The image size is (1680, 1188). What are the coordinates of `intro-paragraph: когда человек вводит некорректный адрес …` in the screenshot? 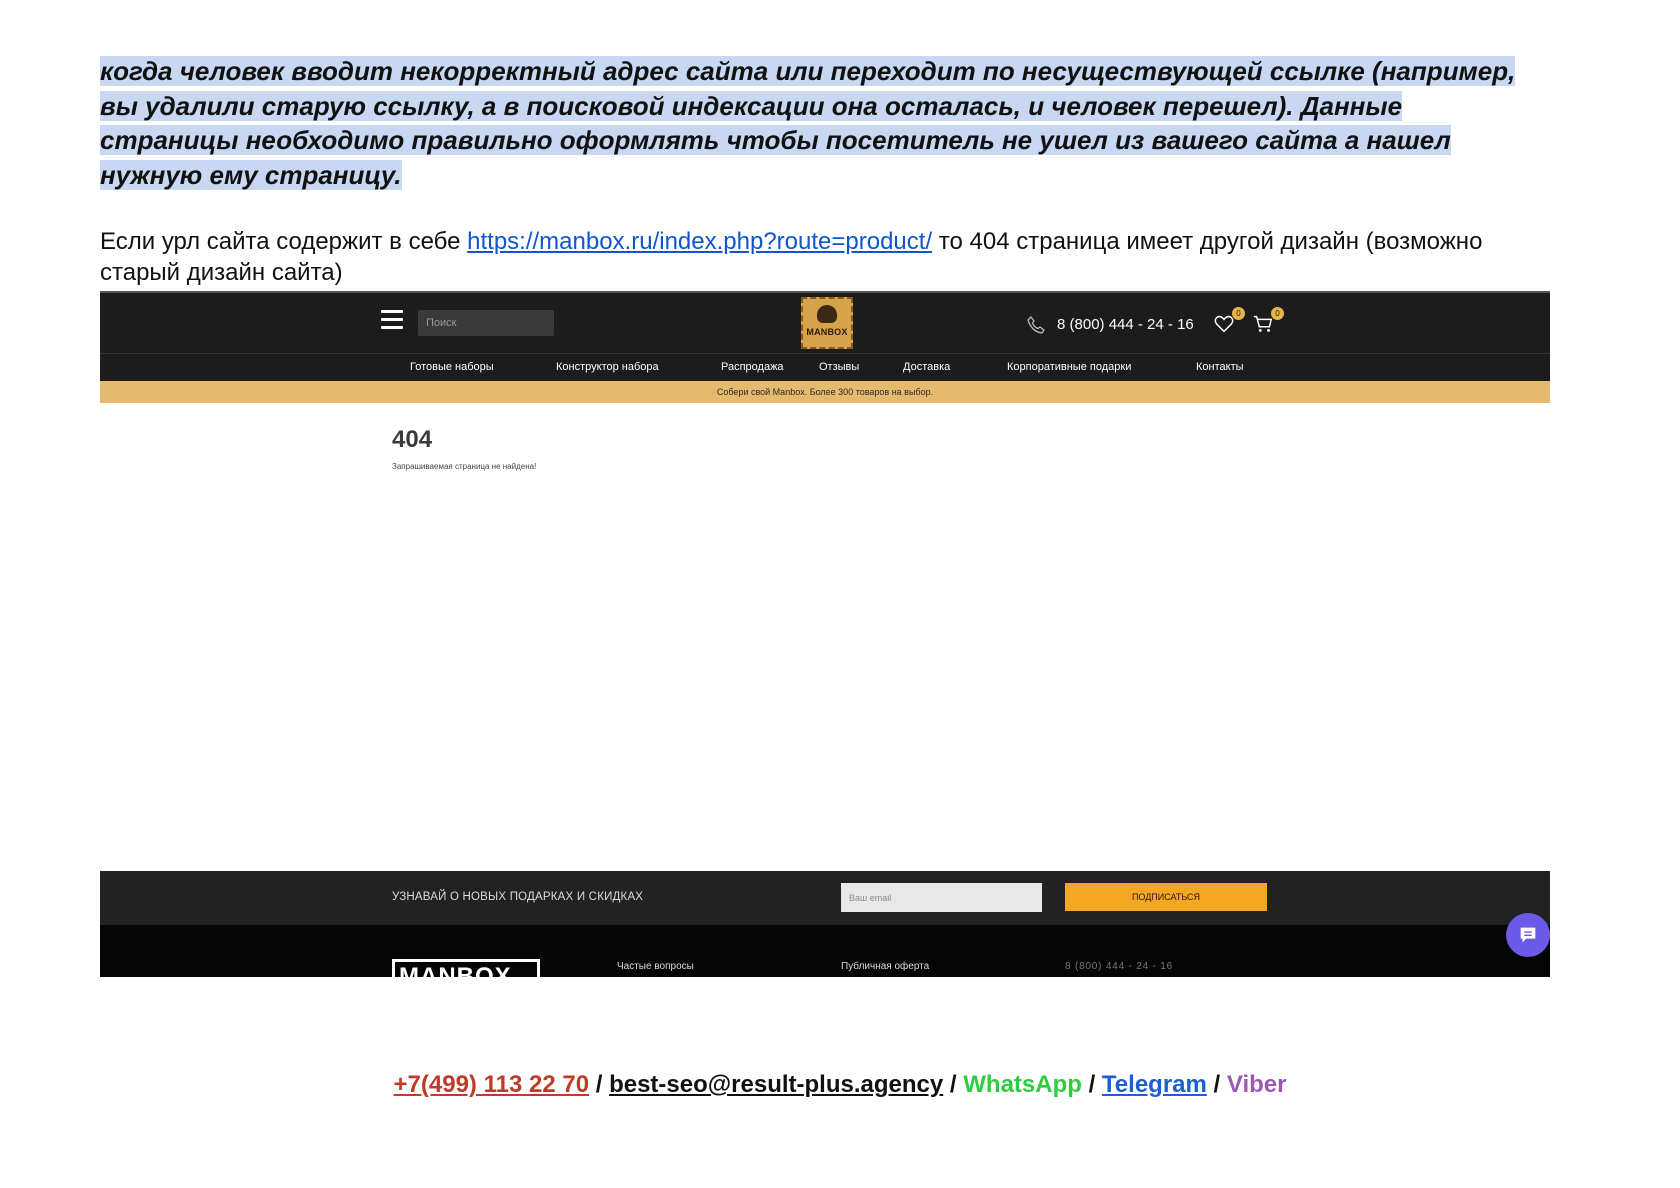 It's located at (830, 123).